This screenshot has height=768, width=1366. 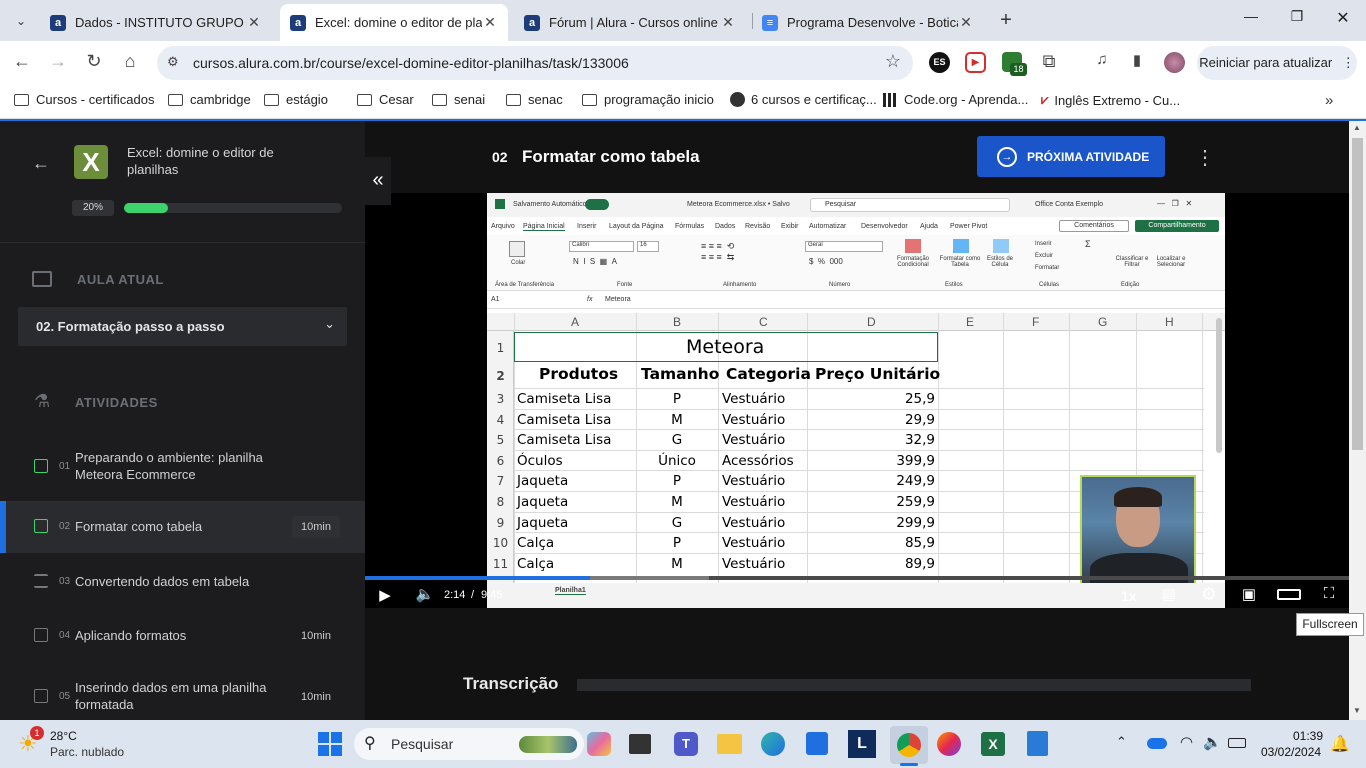 What do you see at coordinates (398, 22) in the screenshot?
I see `tab-title: Excel: domine o editor de plani` at bounding box center [398, 22].